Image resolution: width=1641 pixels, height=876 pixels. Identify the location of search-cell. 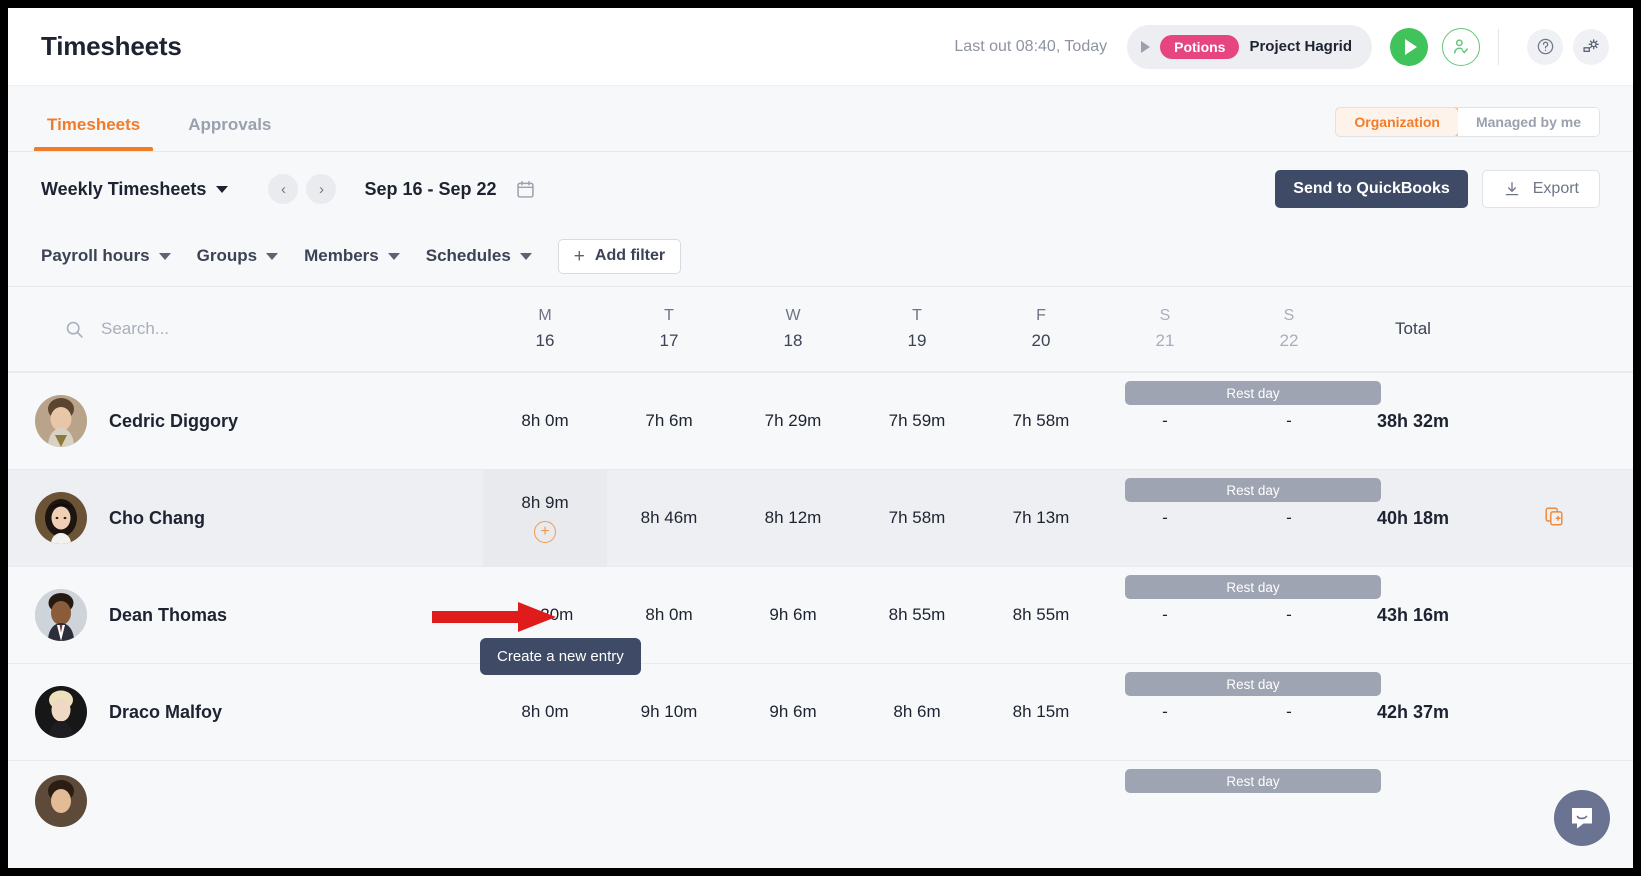
(245, 329).